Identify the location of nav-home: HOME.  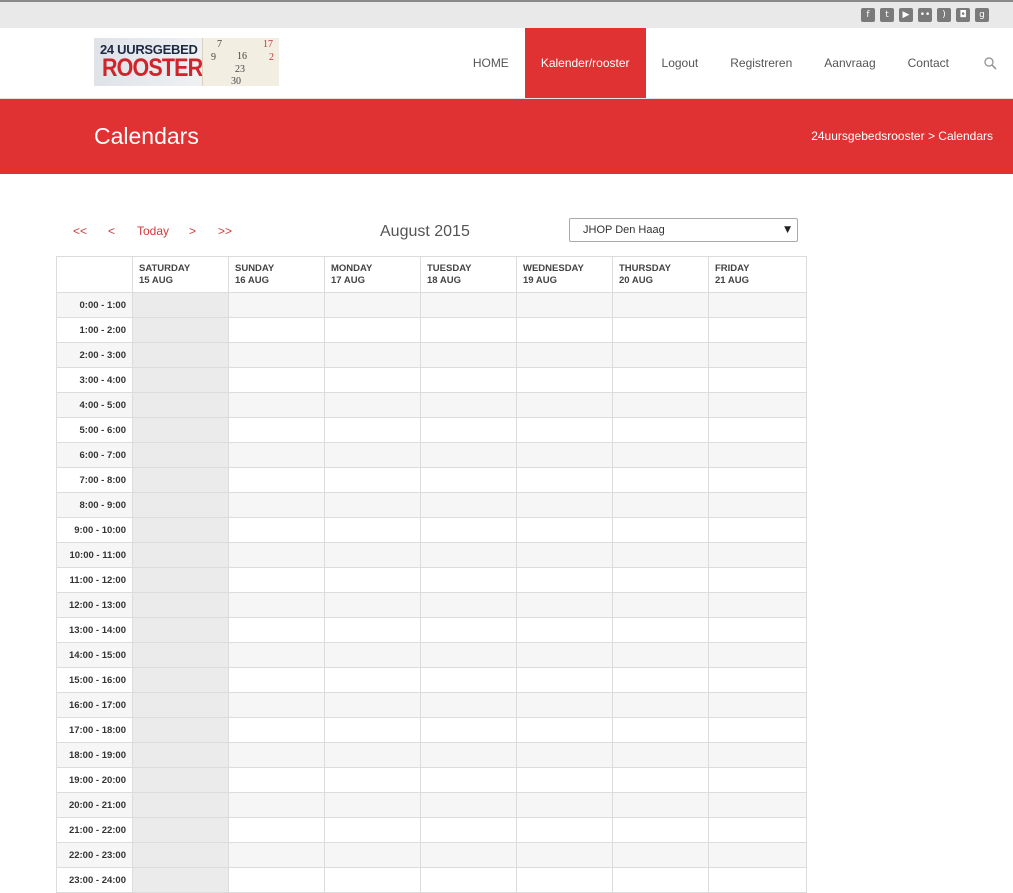
(491, 63).